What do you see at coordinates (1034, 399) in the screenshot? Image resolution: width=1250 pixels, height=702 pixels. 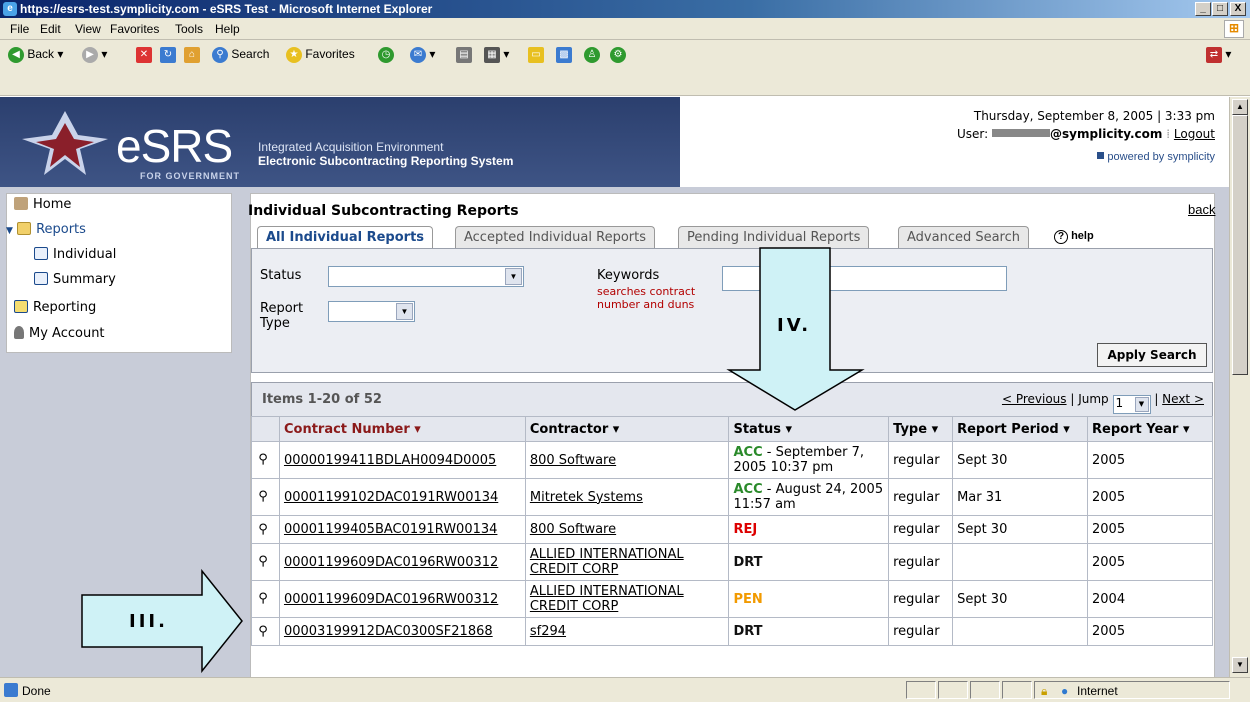 I see `previous-link: < Previous` at bounding box center [1034, 399].